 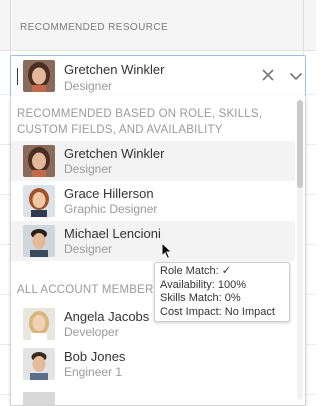 What do you see at coordinates (95, 356) in the screenshot?
I see `option-name: Bob Jones` at bounding box center [95, 356].